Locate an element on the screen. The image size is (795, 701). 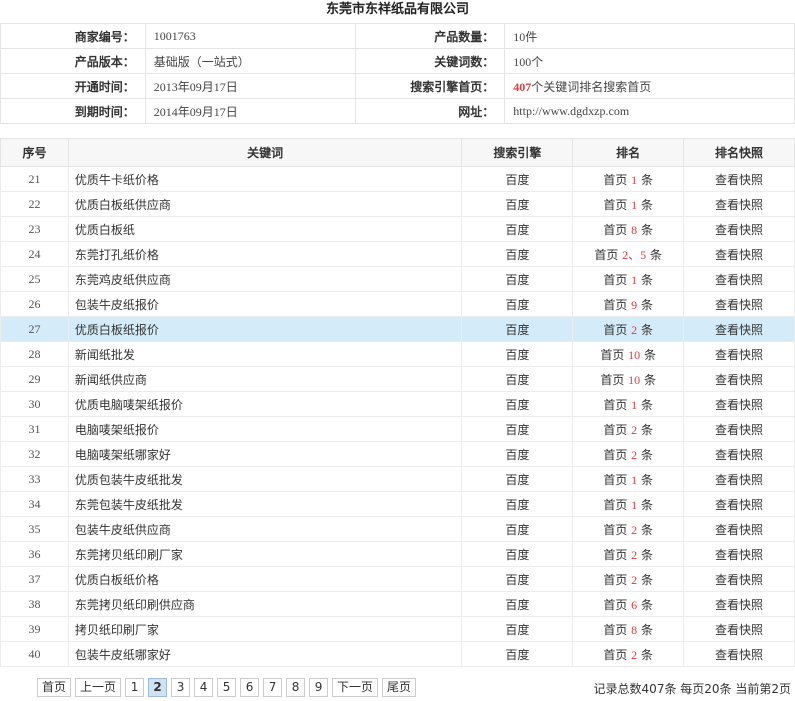
next-page-button: 下一页 is located at coordinates (355, 687).